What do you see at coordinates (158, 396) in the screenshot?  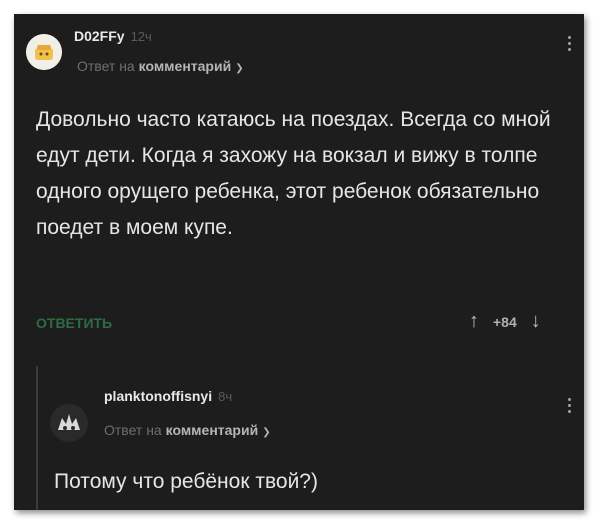 I see `username-text: planktonoffisnyi` at bounding box center [158, 396].